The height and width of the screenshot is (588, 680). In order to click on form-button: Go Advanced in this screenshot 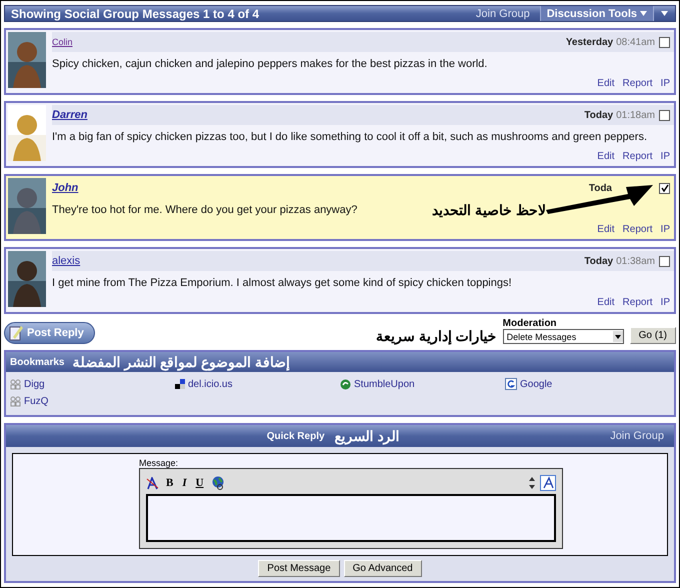, I will do `click(383, 568)`.